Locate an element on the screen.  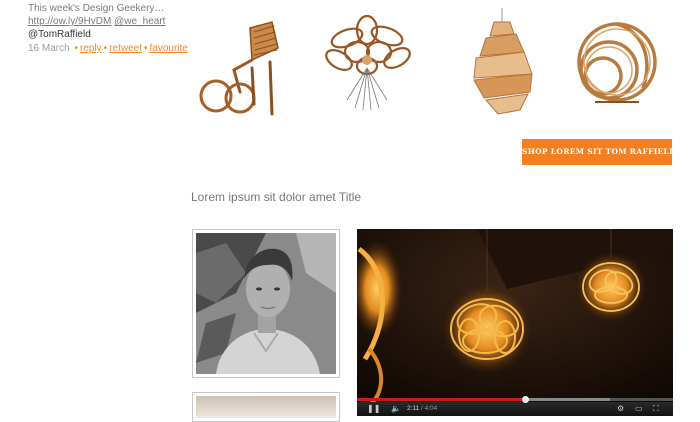
tweet-mention: @we_heart is located at coordinates (139, 21).